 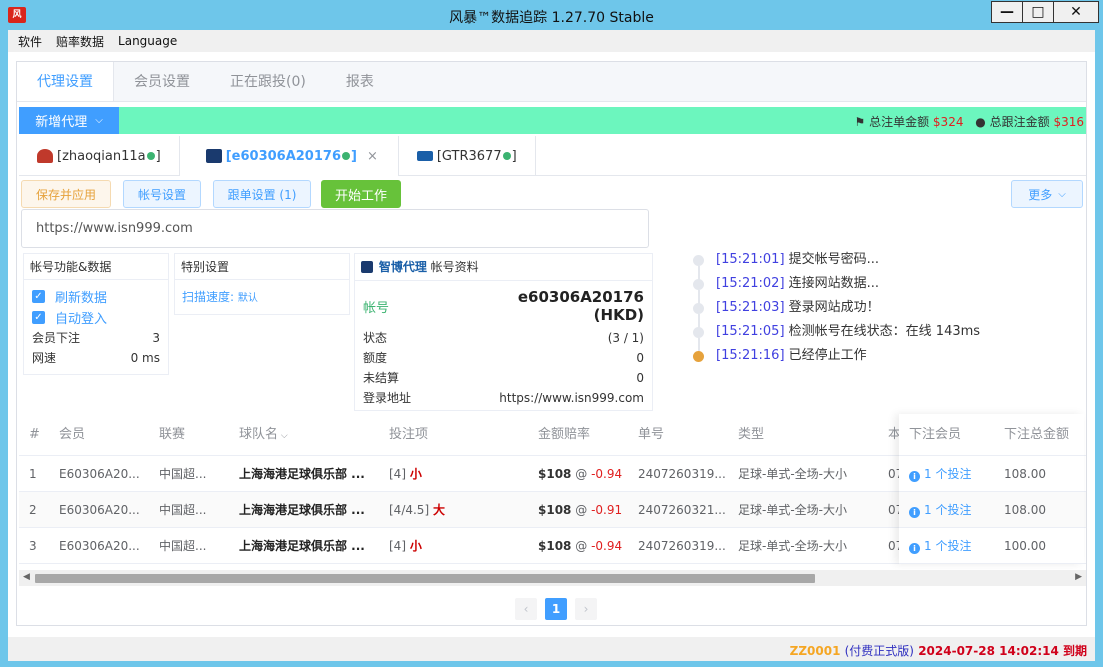 I want to click on minimize-button: —, so click(x=1007, y=12).